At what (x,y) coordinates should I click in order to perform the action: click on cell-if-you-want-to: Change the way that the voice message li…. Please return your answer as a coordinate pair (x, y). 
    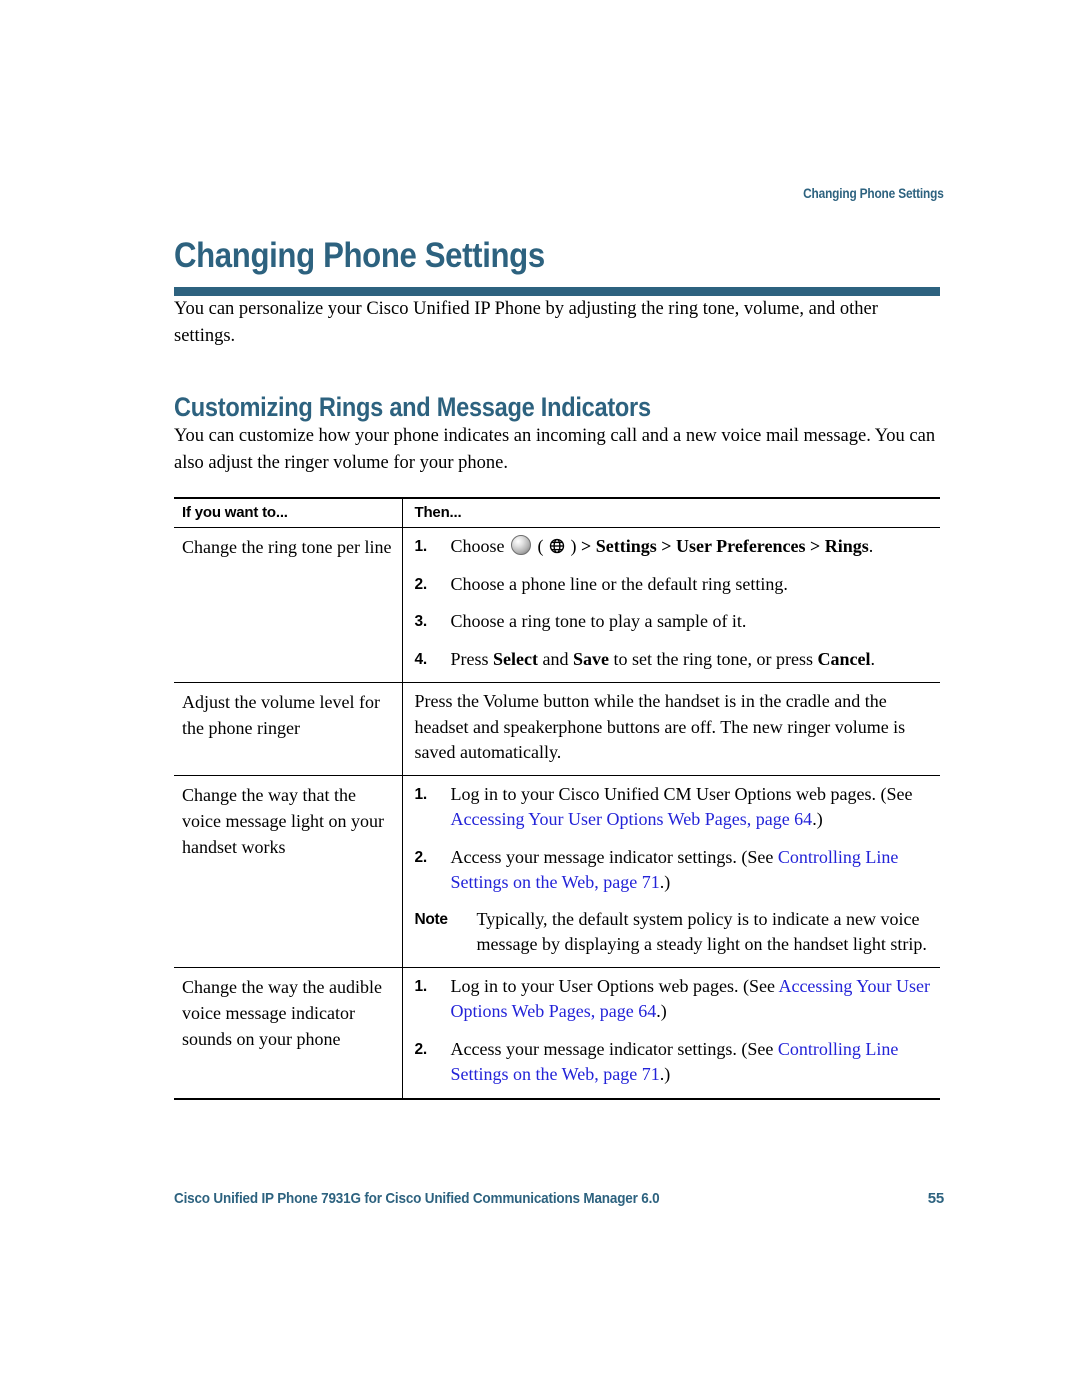
    Looking at the image, I should click on (288, 871).